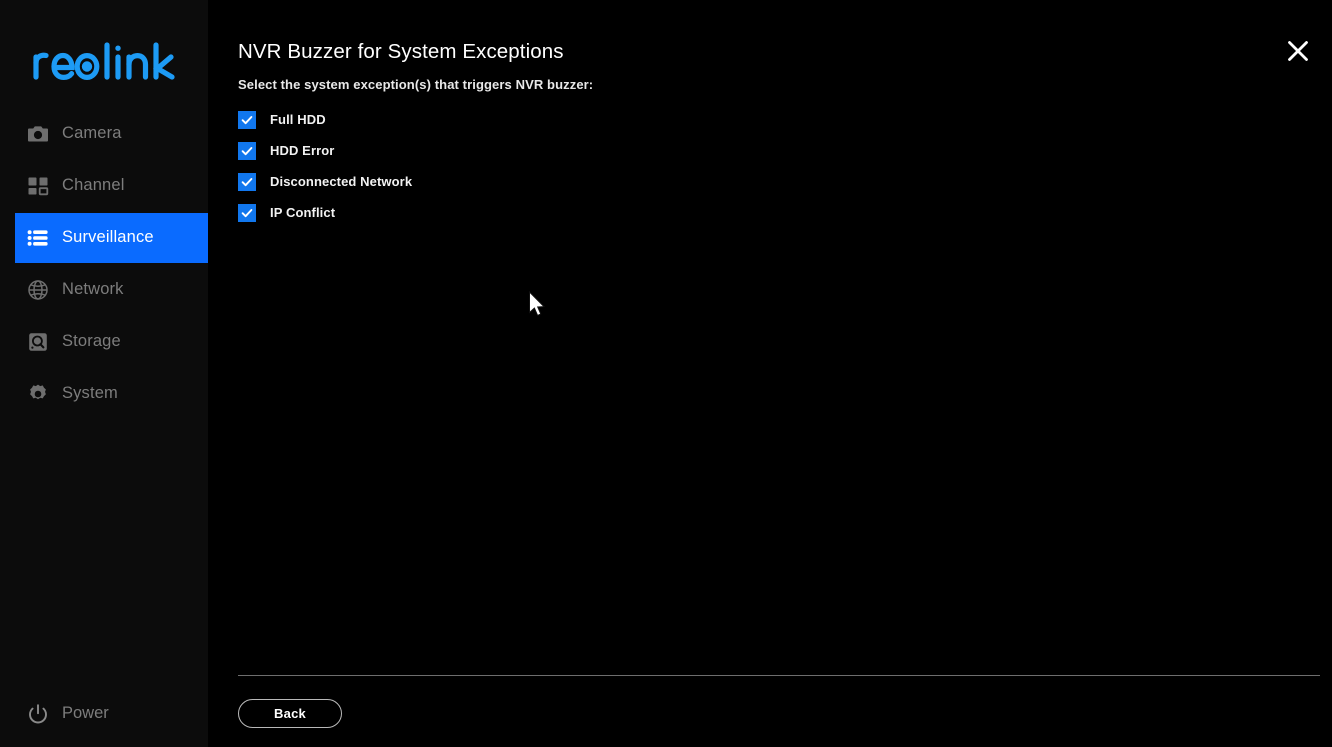 Image resolution: width=1332 pixels, height=747 pixels. Describe the element at coordinates (108, 237) in the screenshot. I see `sidebar-item-label: Surveillance` at that location.